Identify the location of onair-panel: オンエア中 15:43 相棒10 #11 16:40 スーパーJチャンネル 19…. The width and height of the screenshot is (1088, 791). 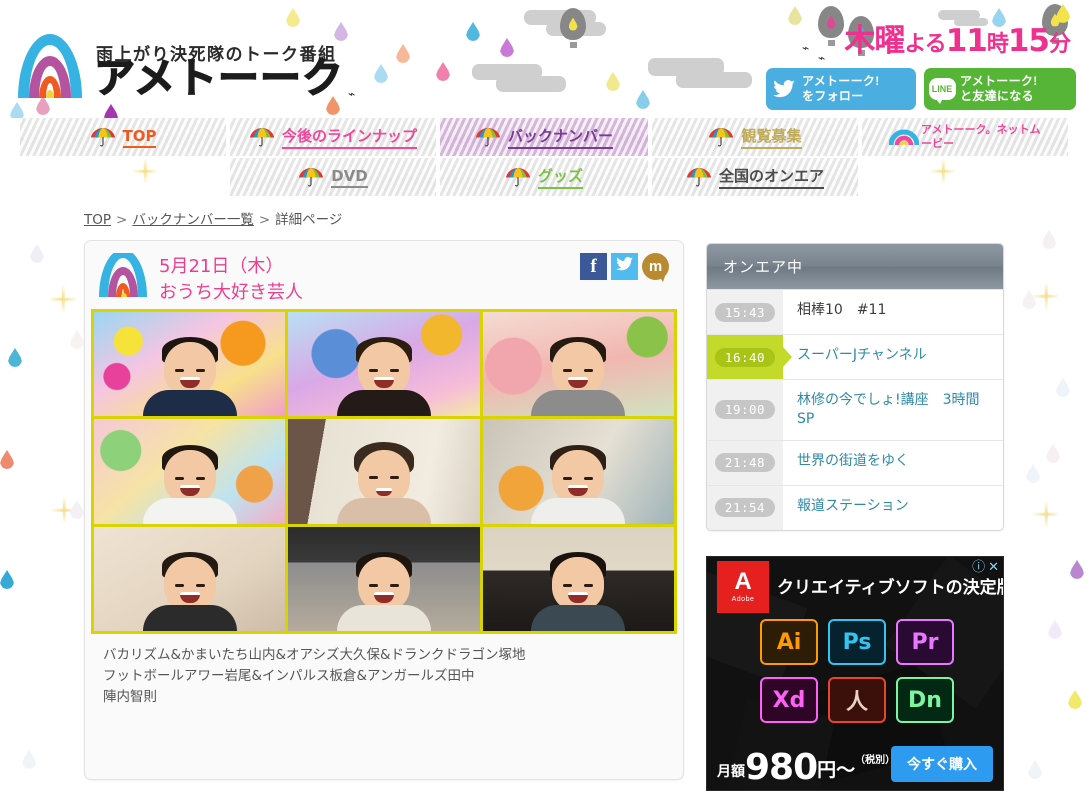
(855, 387).